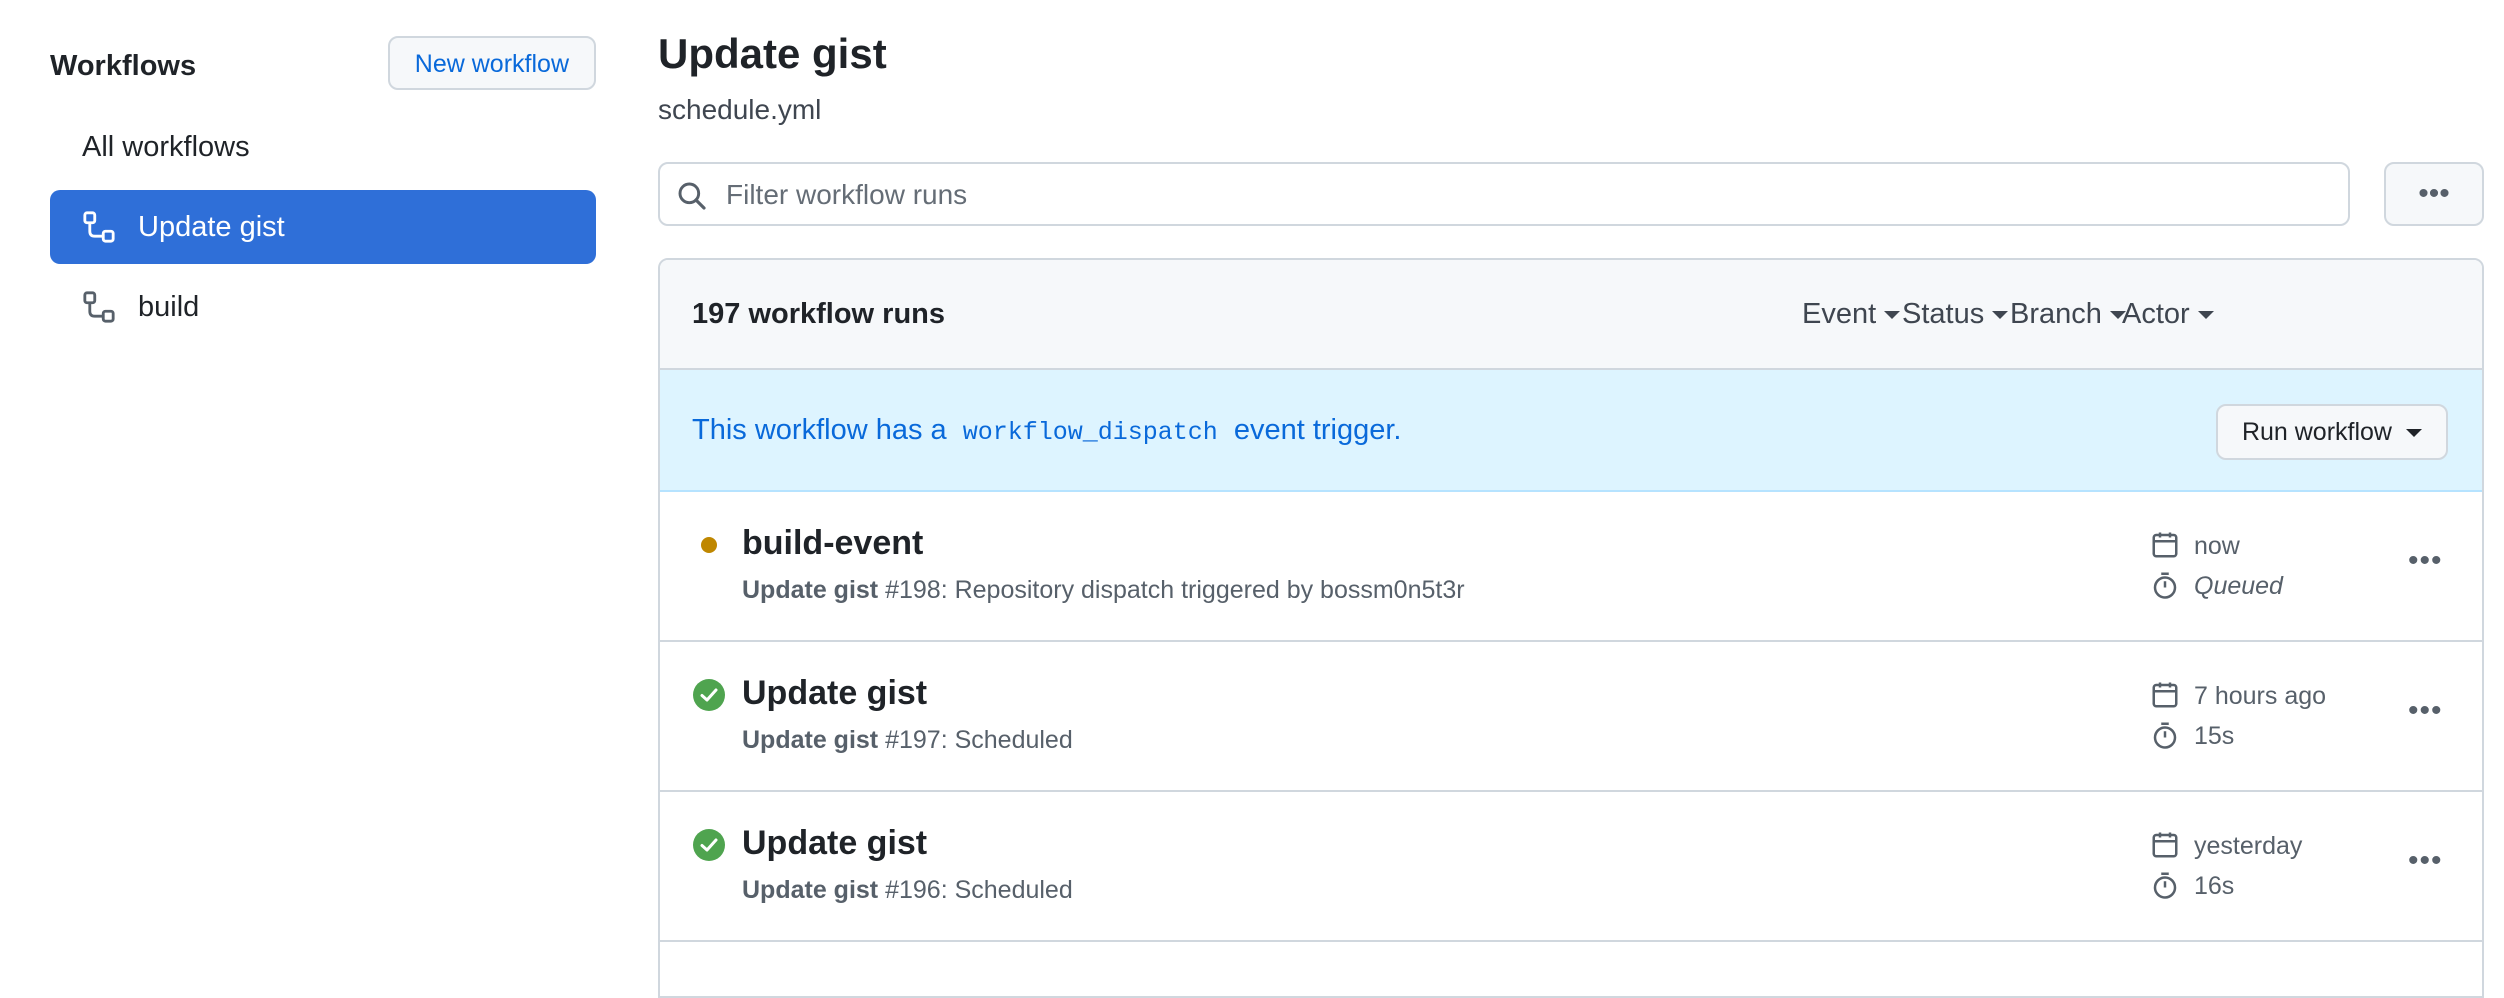 This screenshot has width=2504, height=998. I want to click on banner-prefix: This workflow has a, so click(819, 430).